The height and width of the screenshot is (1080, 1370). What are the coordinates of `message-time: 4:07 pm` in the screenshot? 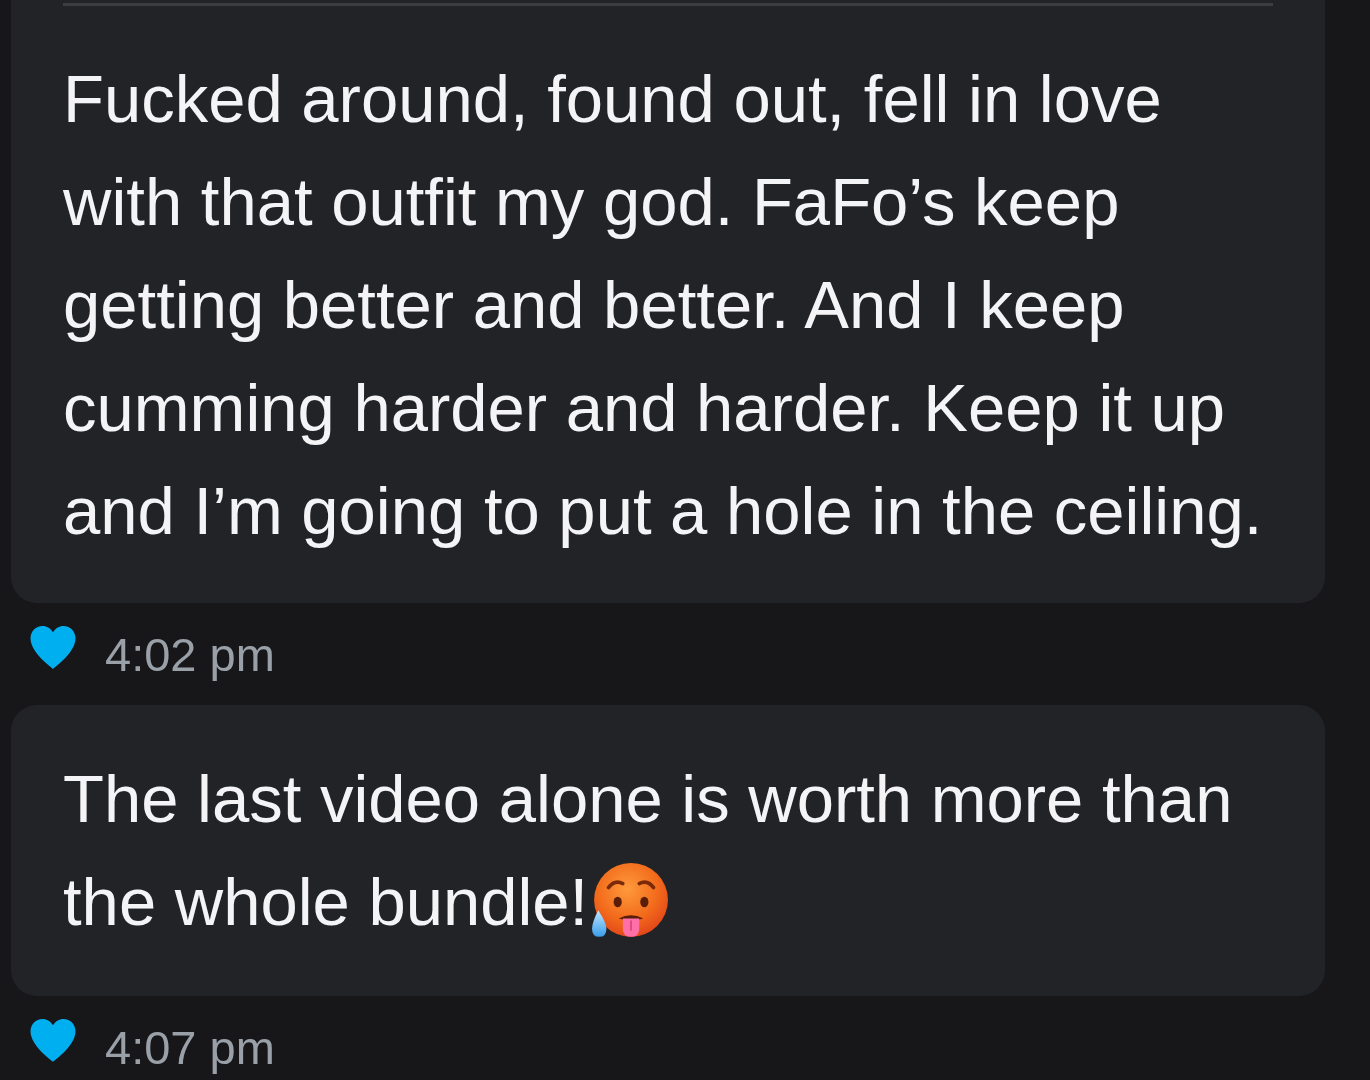 It's located at (190, 1048).